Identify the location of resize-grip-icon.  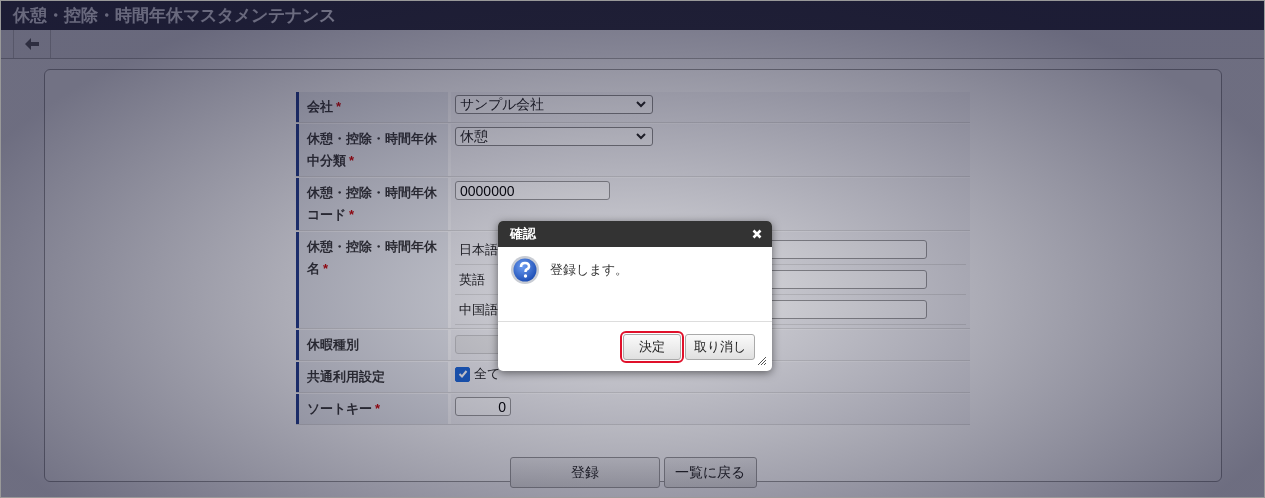
(762, 361).